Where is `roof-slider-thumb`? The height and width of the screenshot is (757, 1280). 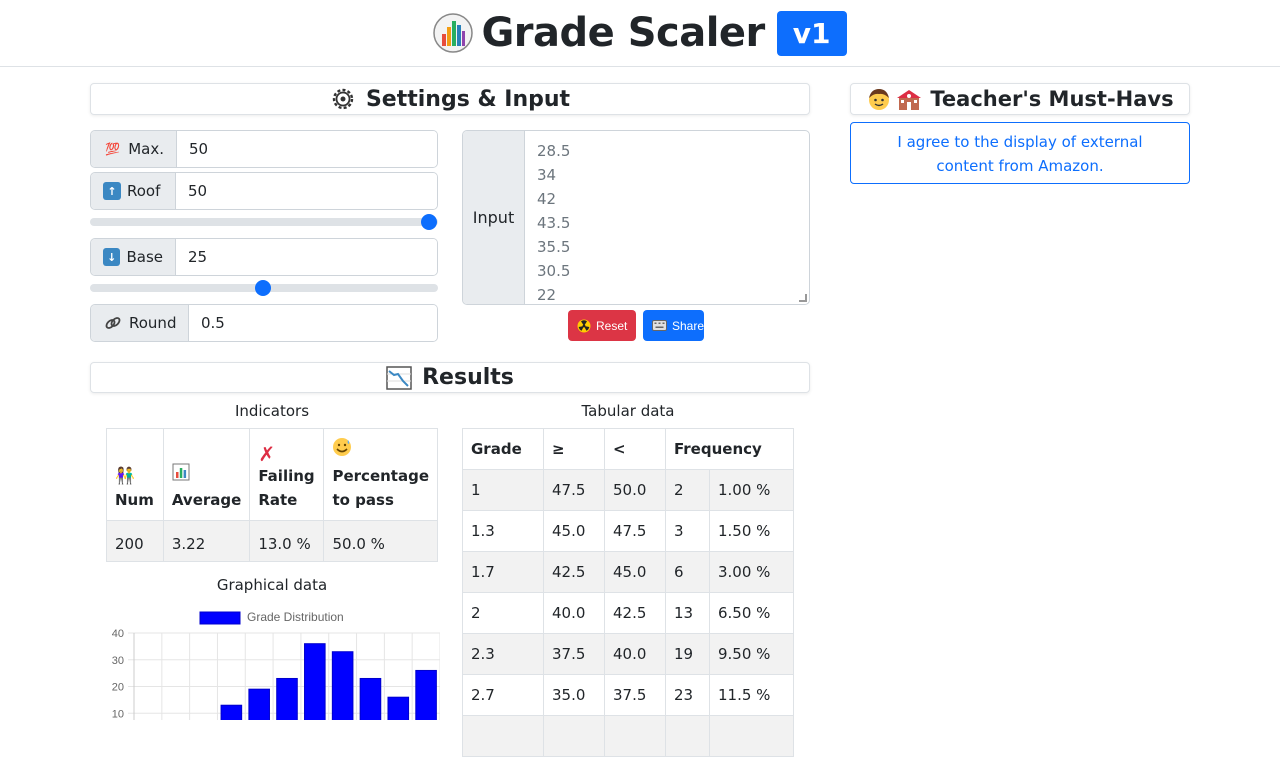 roof-slider-thumb is located at coordinates (429, 222).